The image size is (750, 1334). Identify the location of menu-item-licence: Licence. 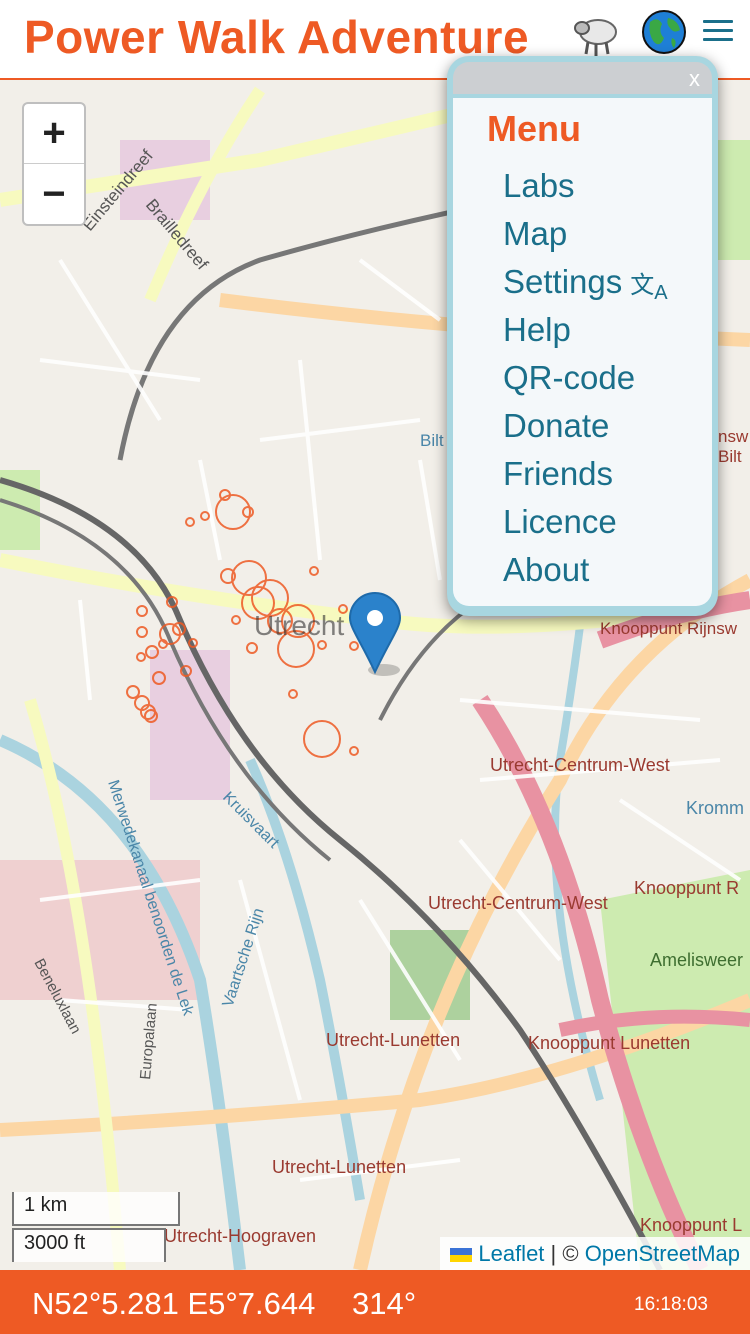
(599, 522).